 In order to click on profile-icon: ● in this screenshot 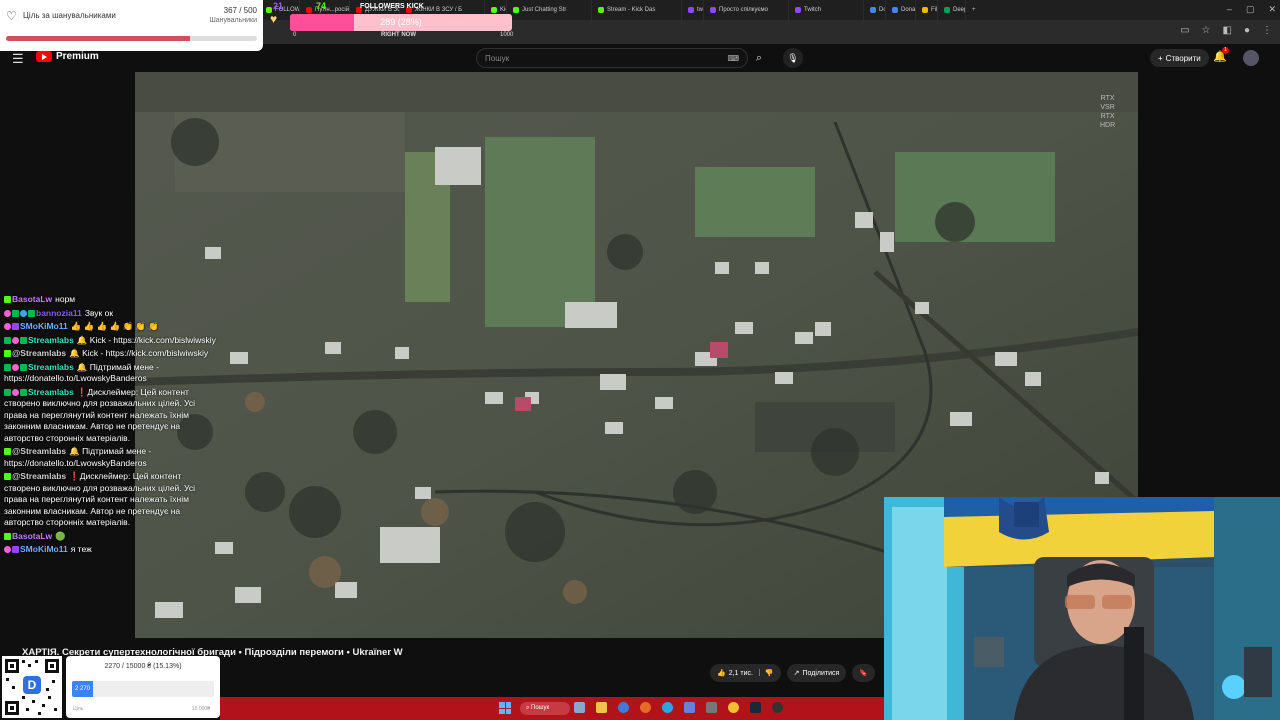, I will do `click(1247, 30)`.